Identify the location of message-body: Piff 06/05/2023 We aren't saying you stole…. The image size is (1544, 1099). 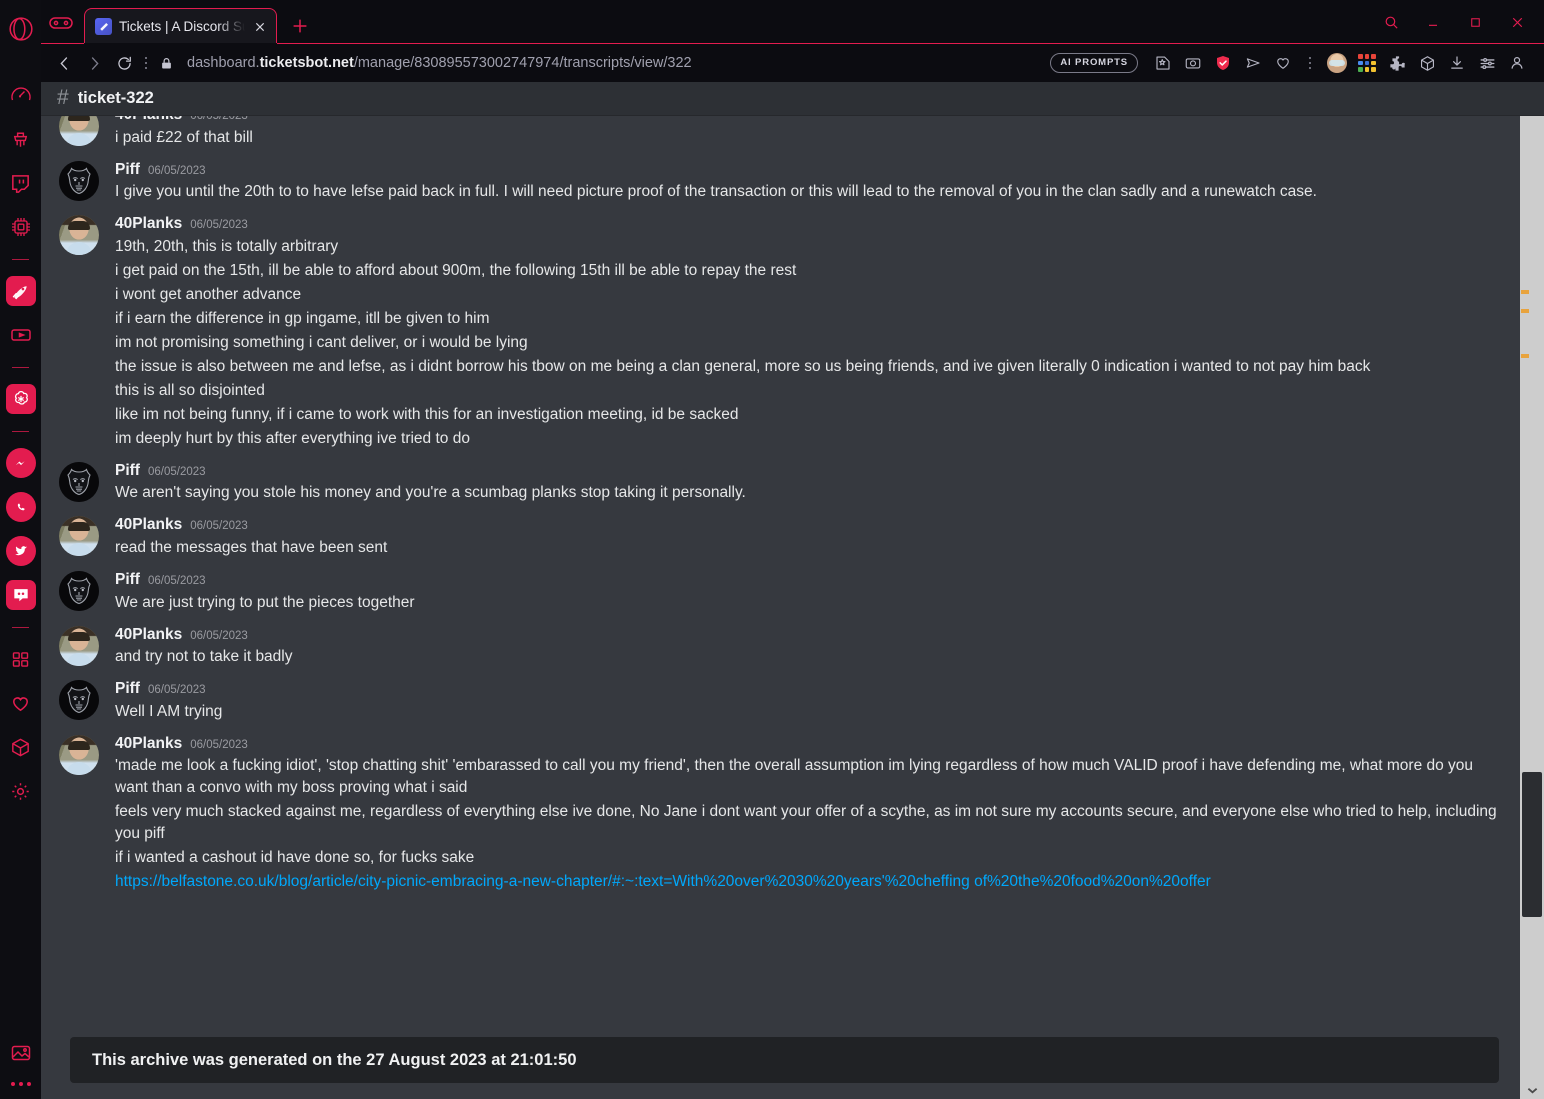
(808, 484).